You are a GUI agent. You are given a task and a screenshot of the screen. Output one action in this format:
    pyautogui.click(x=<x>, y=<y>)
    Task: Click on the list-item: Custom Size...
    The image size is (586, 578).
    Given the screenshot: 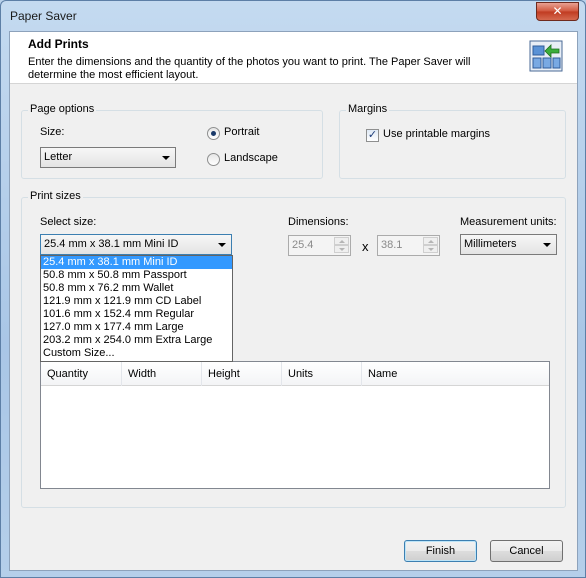 What is the action you would take?
    pyautogui.click(x=136, y=353)
    